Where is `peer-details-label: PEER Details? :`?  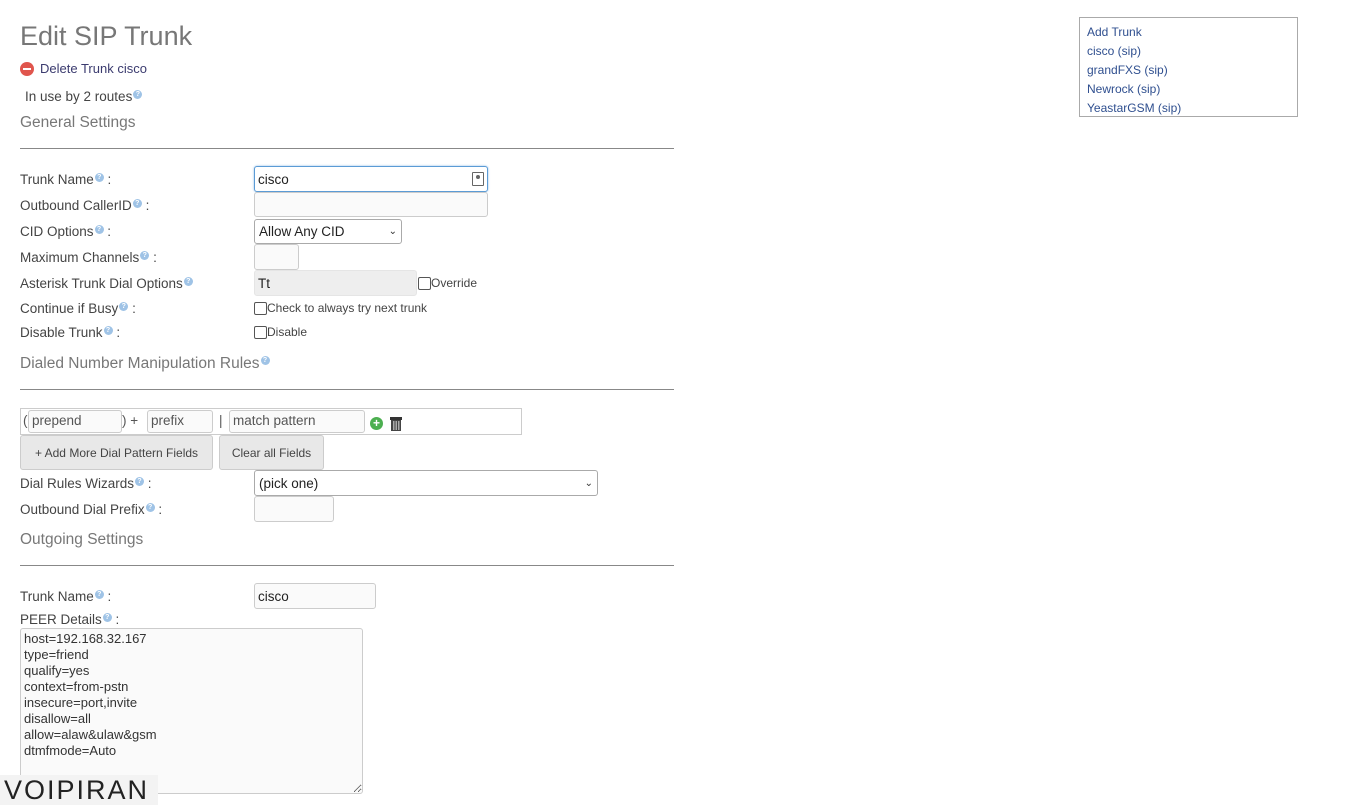
peer-details-label: PEER Details? : is located at coordinates (70, 619).